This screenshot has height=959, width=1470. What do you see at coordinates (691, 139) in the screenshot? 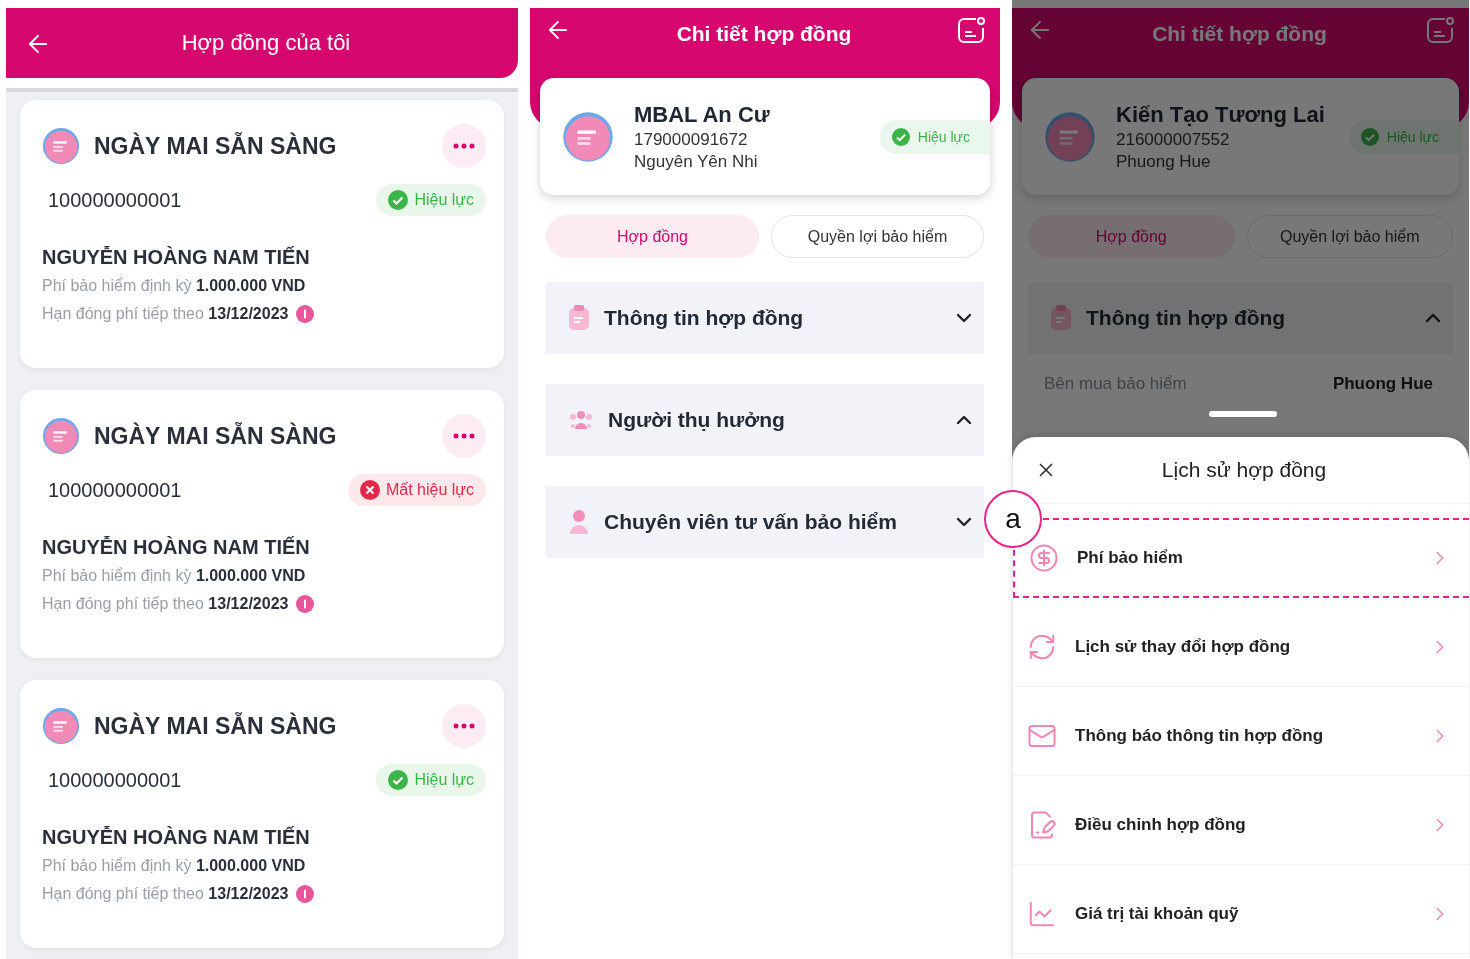
I see `contract-number: 179000091672` at bounding box center [691, 139].